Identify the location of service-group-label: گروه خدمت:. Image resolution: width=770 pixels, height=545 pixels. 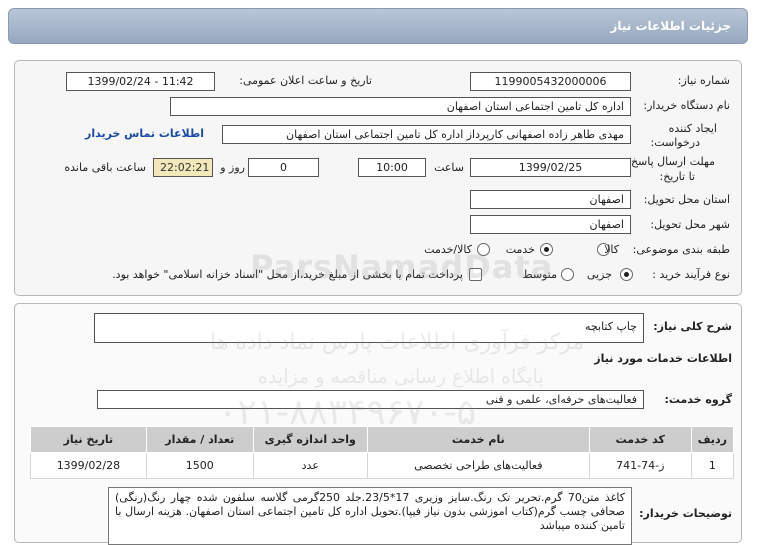
(698, 399).